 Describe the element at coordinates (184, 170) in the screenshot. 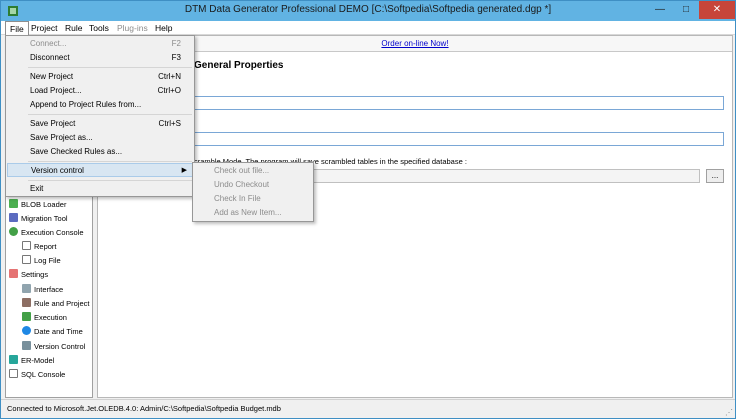

I see `submenu-arrow-icon: ▶` at that location.